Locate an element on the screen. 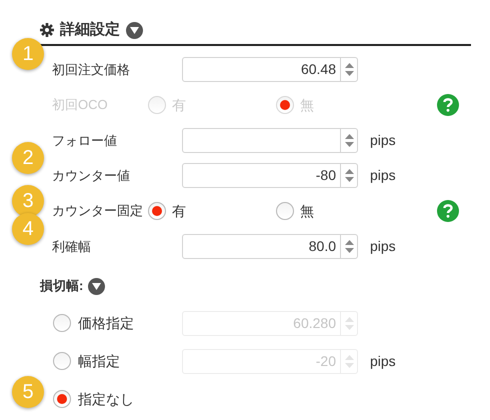 This screenshot has width=490, height=420. option-label: 指定なし is located at coordinates (106, 399).